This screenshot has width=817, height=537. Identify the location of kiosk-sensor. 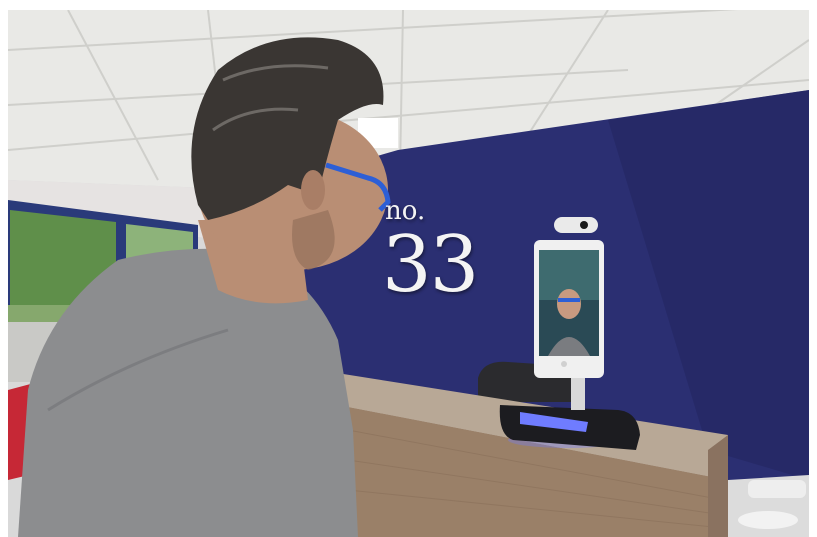
(564, 364).